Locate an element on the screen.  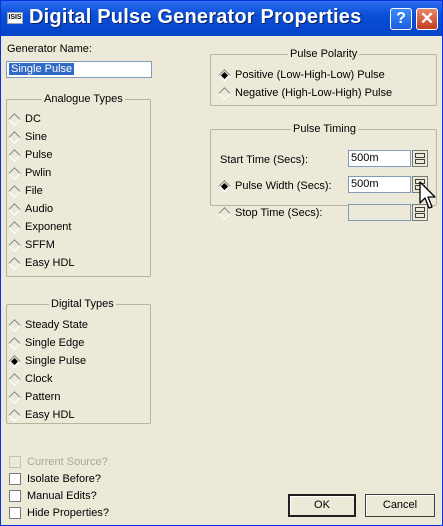
generator-name-field: Single Pulse is located at coordinates (79, 69).